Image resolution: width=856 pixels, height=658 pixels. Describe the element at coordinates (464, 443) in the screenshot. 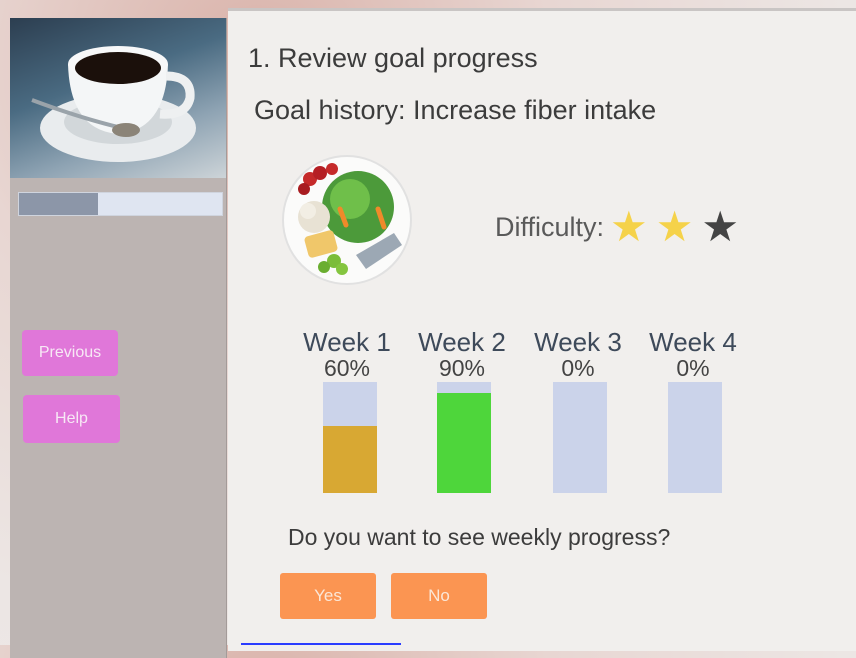

I see `week-2-bar-fill` at that location.